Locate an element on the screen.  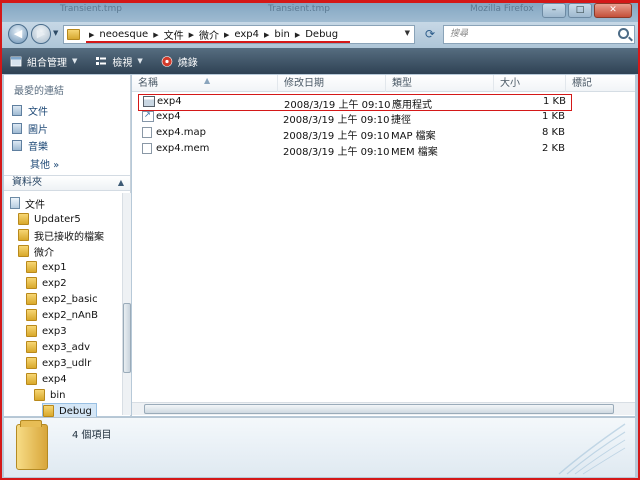
more-links: 其他 » is located at coordinates (44, 163).